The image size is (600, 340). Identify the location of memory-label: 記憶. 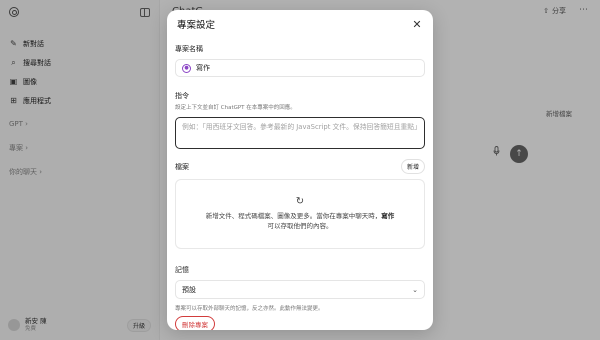
(182, 270).